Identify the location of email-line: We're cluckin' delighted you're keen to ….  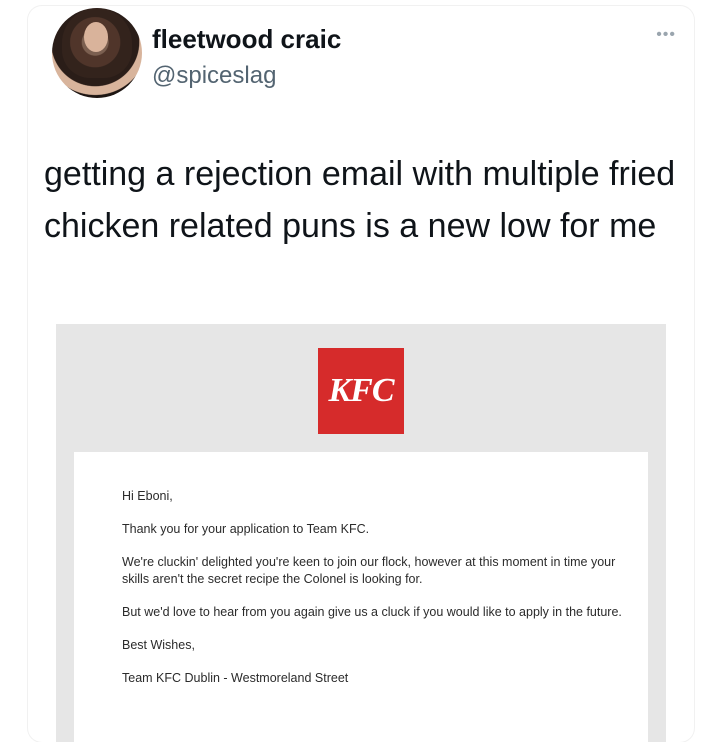
(369, 570).